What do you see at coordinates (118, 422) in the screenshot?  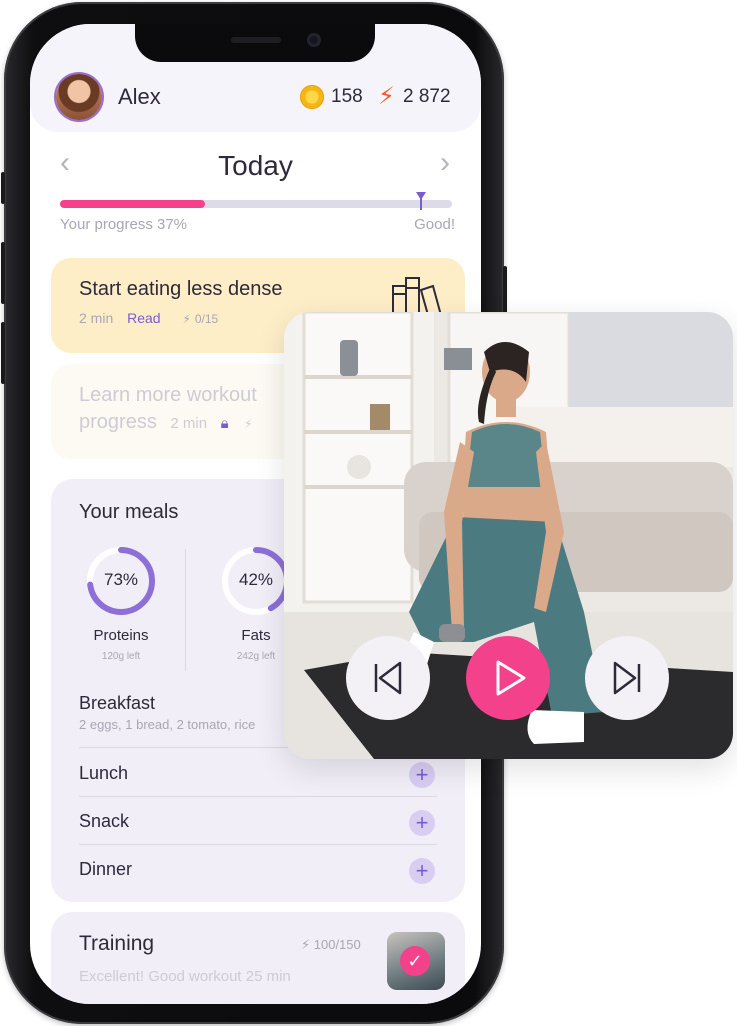 I see `tip-title-line2: progress` at bounding box center [118, 422].